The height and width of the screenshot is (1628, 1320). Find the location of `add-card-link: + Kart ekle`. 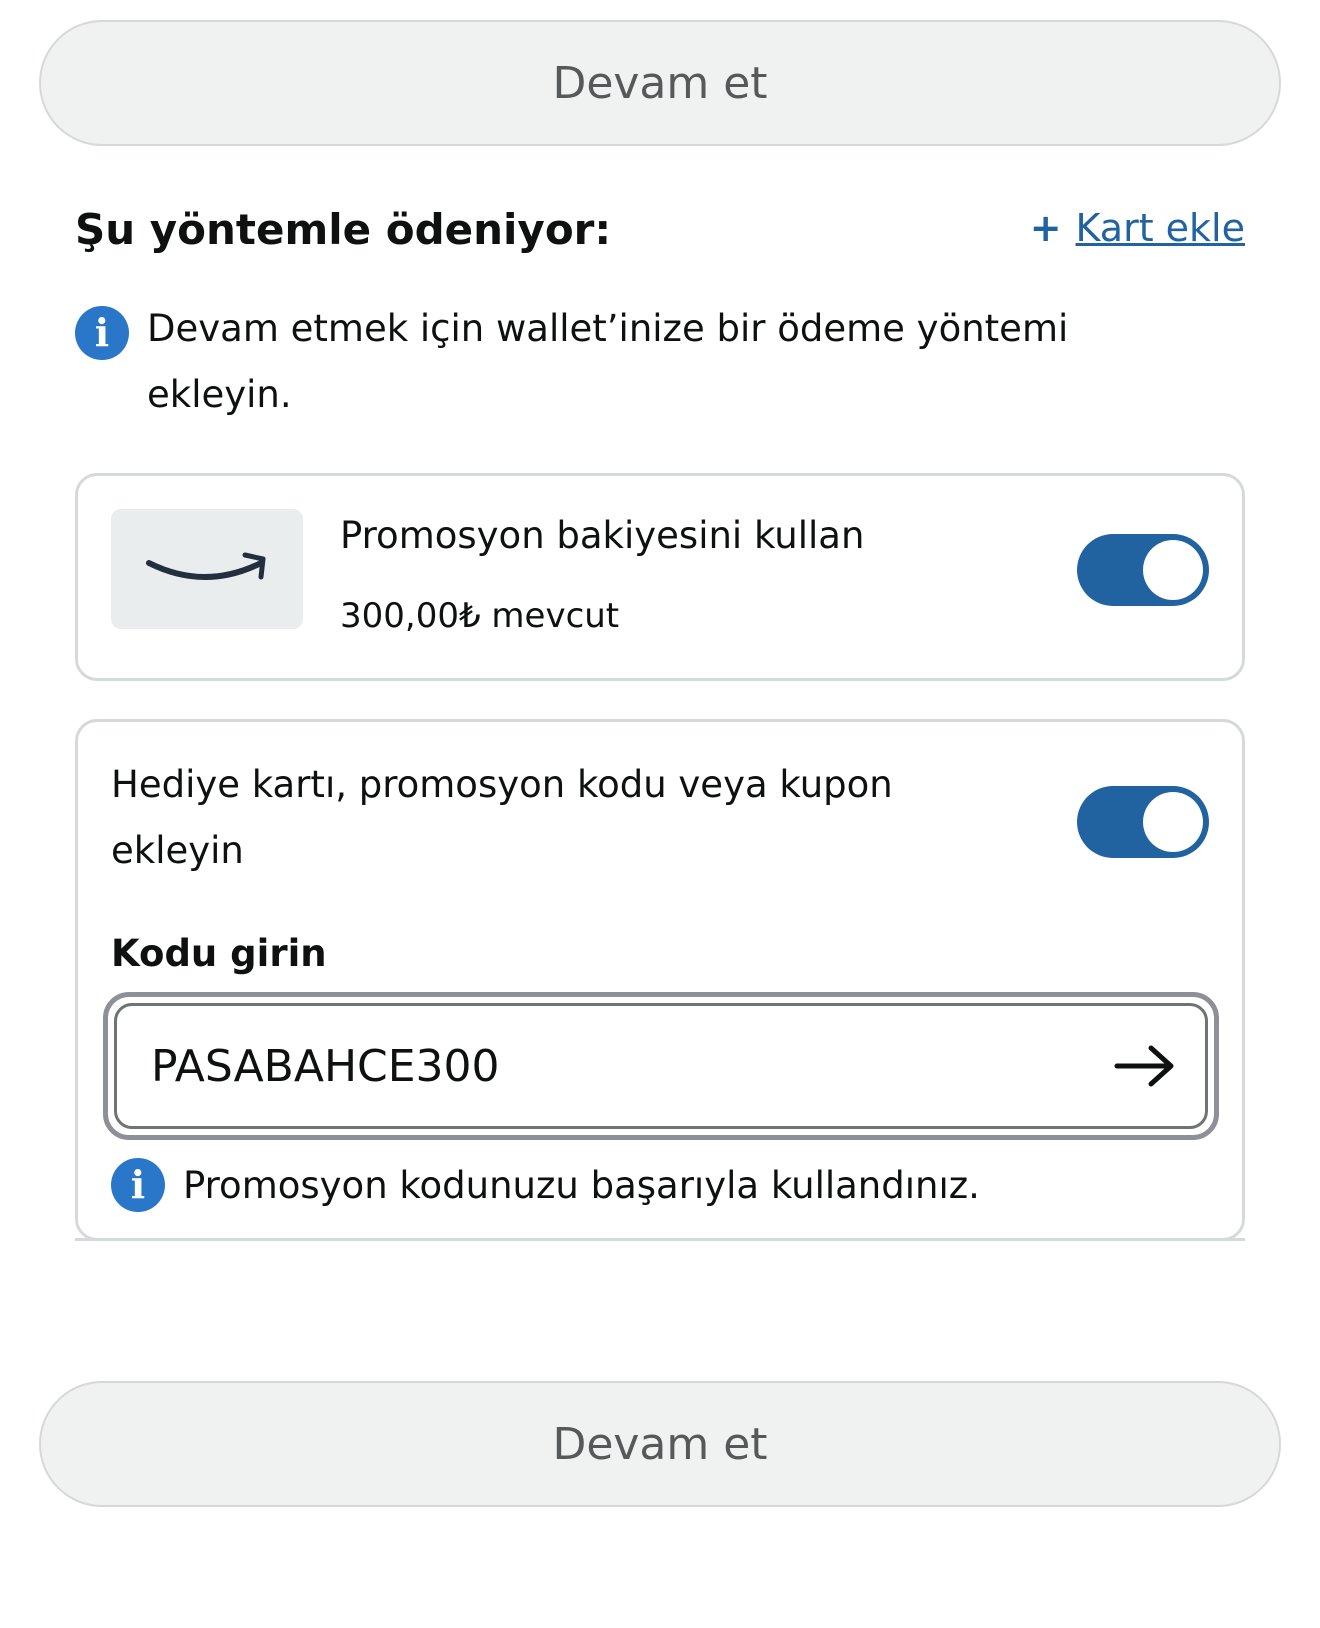

add-card-link: + Kart ekle is located at coordinates (1137, 228).